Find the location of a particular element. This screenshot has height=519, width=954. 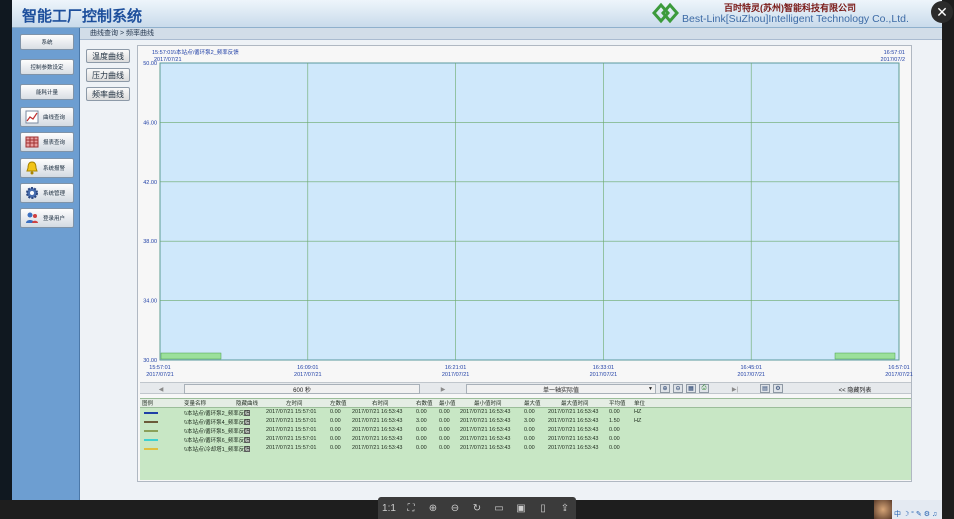

sidebar-item-control-params: 控制参数设定 is located at coordinates (47, 67).